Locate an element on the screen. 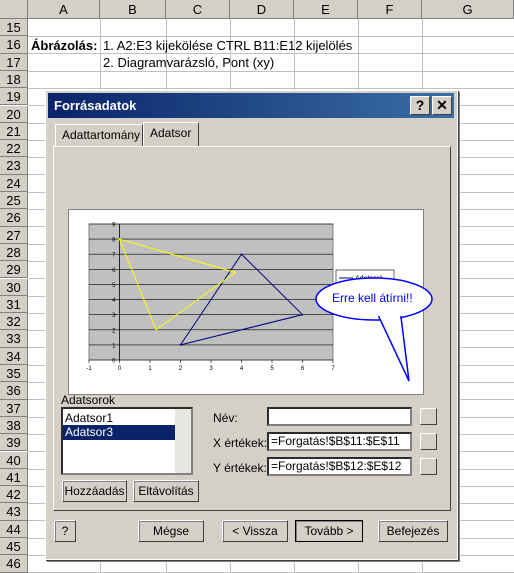 The image size is (514, 573). close-button: ✕ is located at coordinates (442, 105).